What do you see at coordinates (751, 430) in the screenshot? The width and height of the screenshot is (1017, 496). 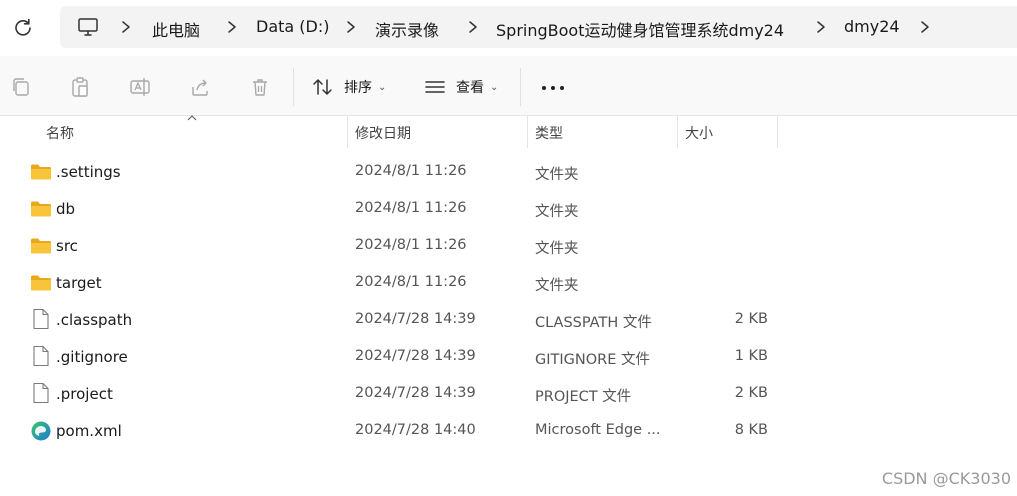 I see `file-size: 8 KB` at bounding box center [751, 430].